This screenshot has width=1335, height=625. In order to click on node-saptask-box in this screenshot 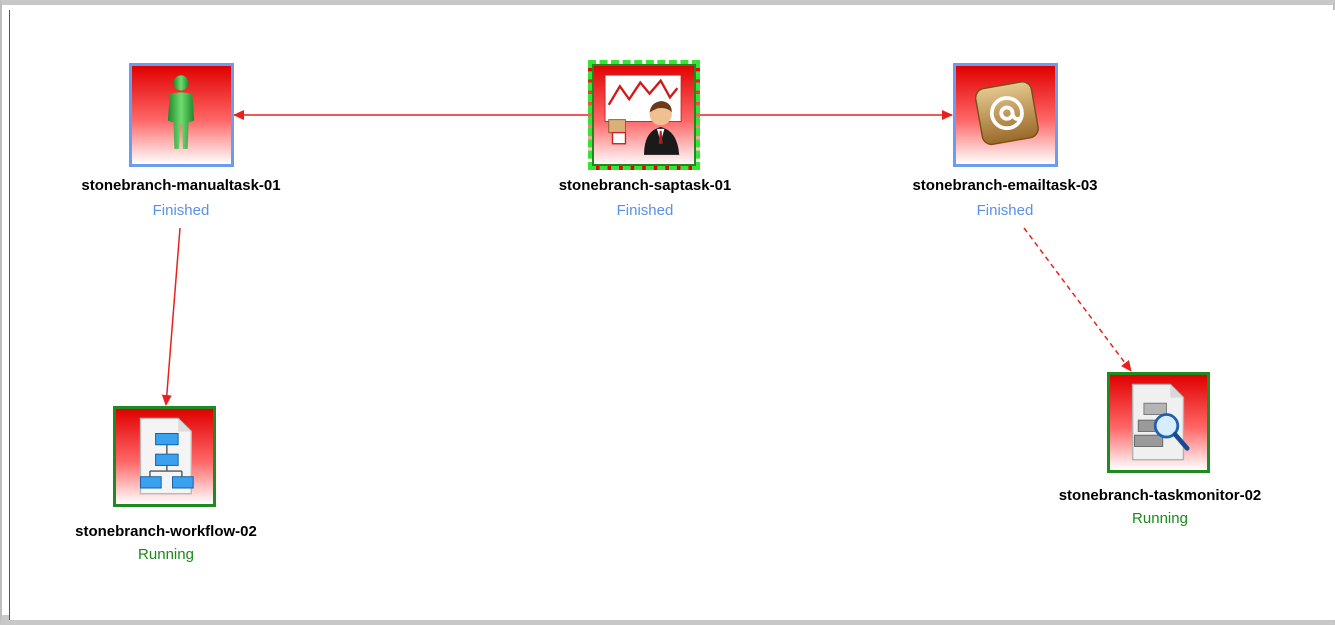, I will do `click(644, 115)`.